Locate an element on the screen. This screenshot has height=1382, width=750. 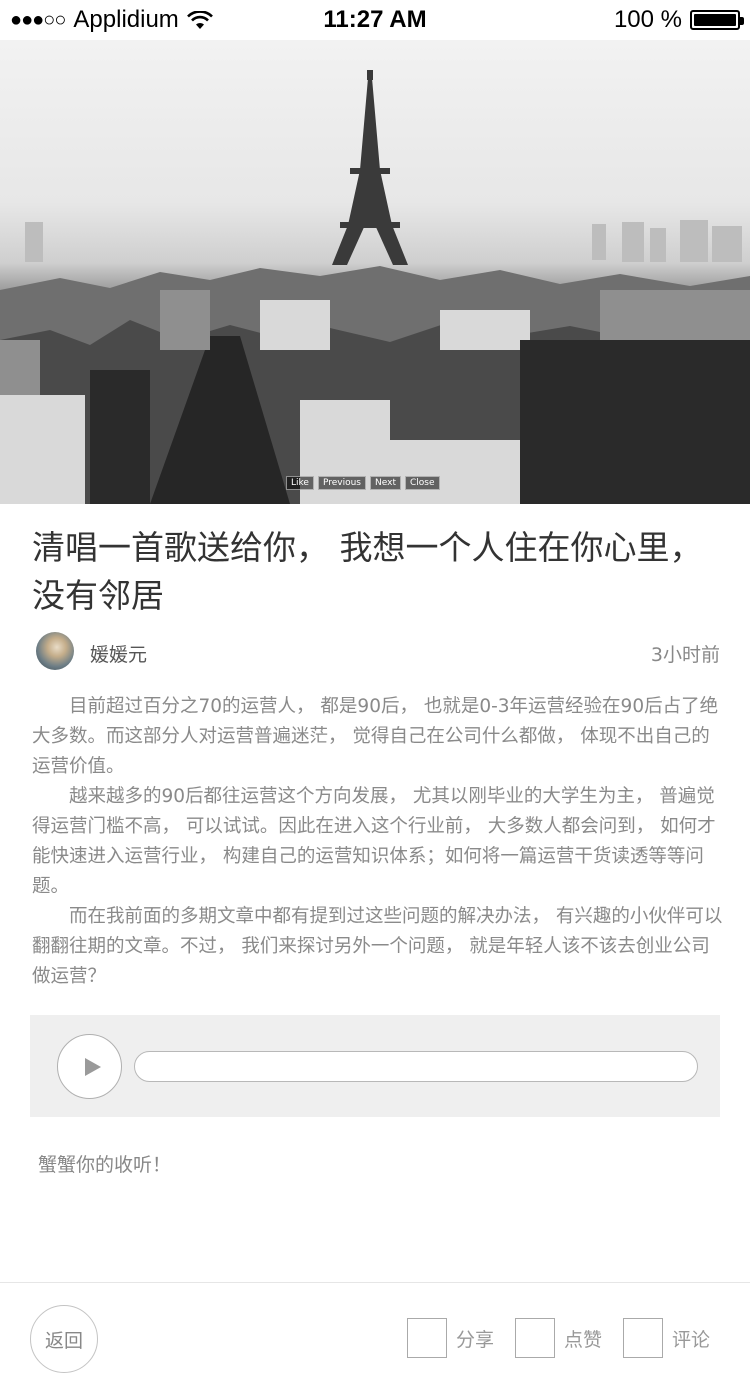
status-right: 100 % is located at coordinates (678, 20).